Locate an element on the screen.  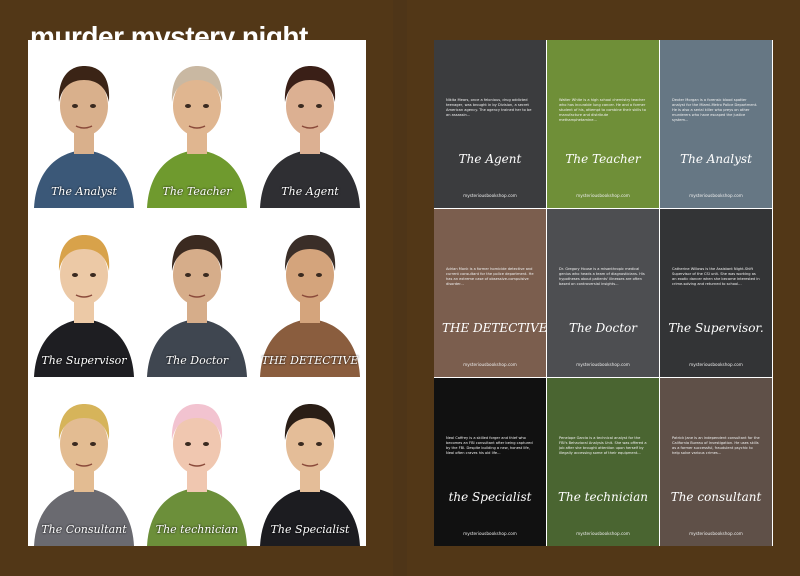
character-portrait: The Analyst is located at coordinates (84, 124).